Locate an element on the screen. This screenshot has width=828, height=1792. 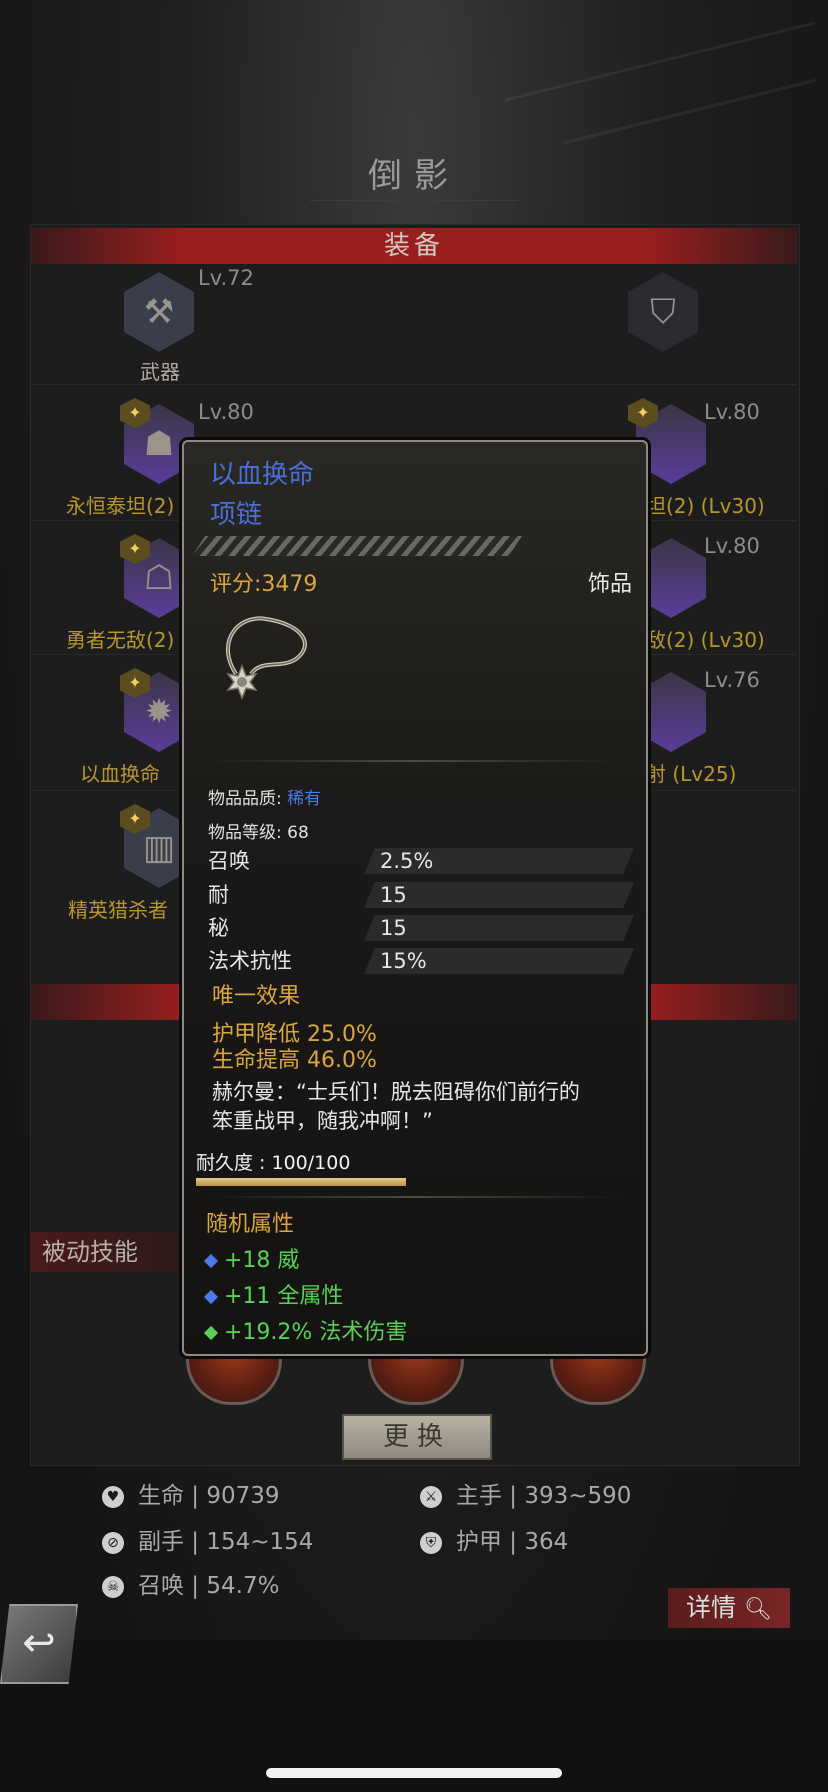
item-lore-quote: 赫尔曼：“士兵们！脱去阻碍你们前行的 笨重战甲，随我冲啊！” is located at coordinates (422, 1107).